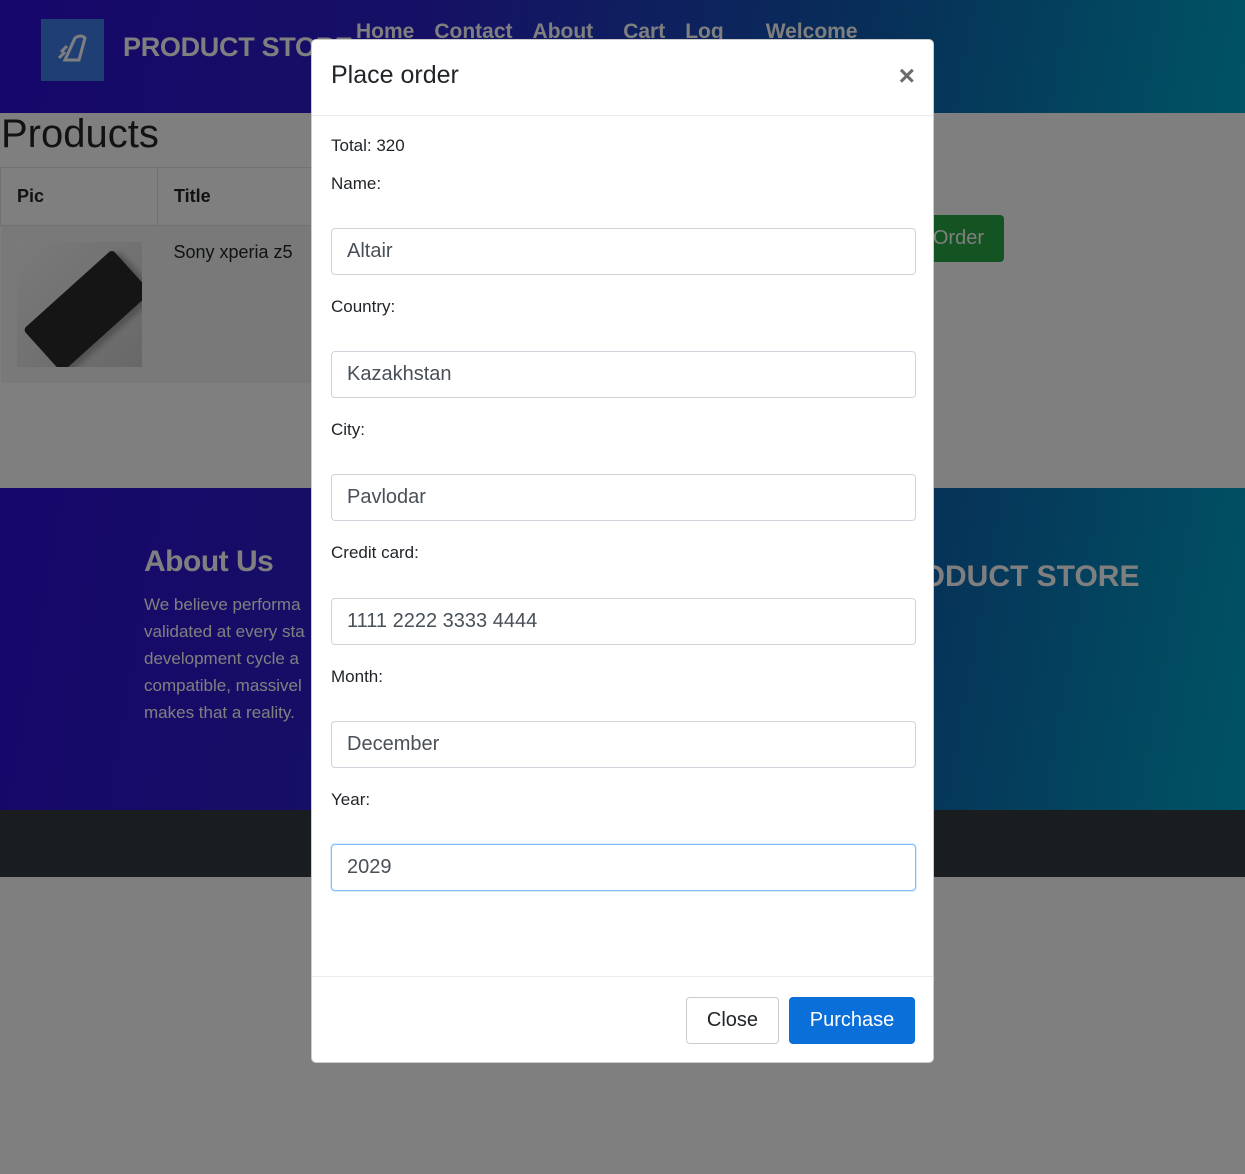  I want to click on name-input, so click(623, 251).